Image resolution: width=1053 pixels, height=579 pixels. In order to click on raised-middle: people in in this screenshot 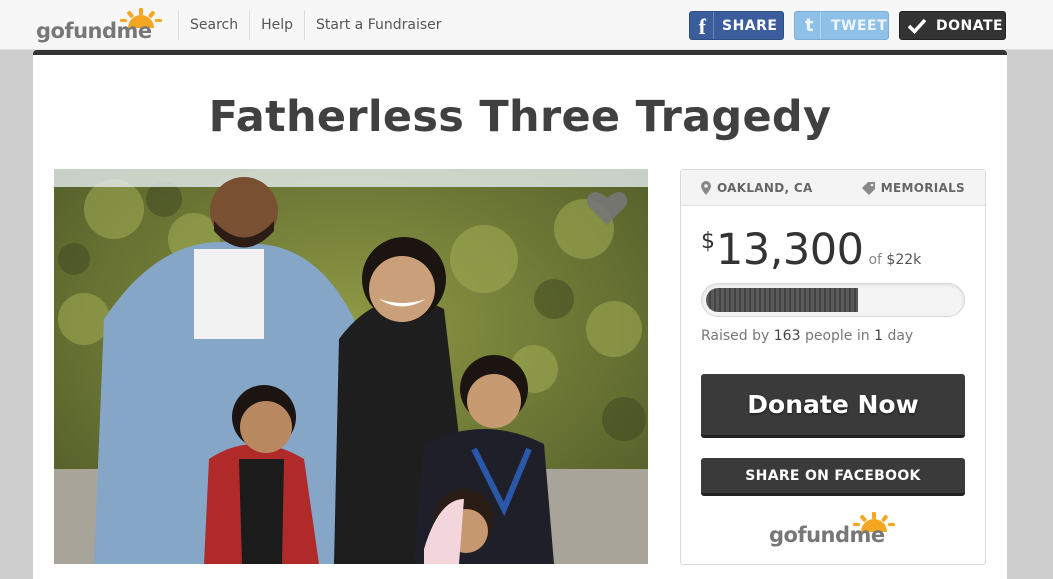, I will do `click(837, 336)`.